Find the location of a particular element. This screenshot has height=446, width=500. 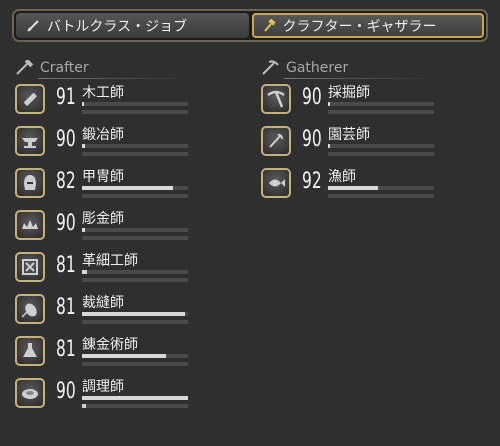

cooking-icon is located at coordinates (30, 393).